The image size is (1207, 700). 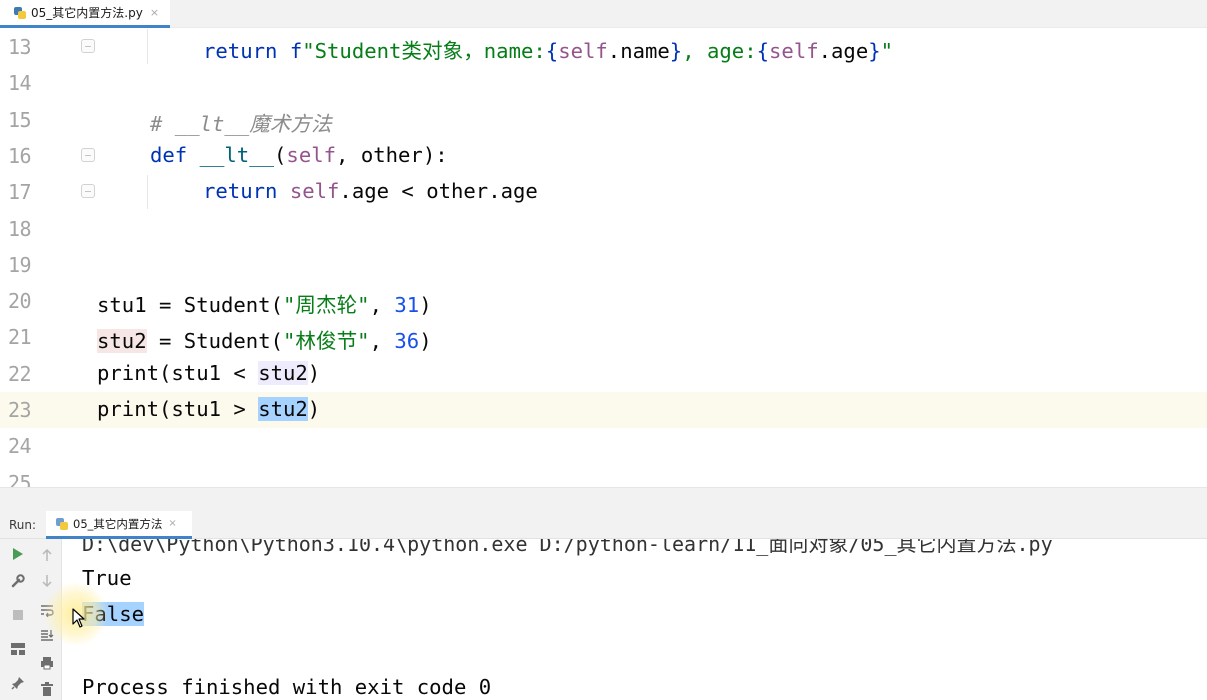 What do you see at coordinates (296, 51) in the screenshot?
I see `fstring-prefix: f` at bounding box center [296, 51].